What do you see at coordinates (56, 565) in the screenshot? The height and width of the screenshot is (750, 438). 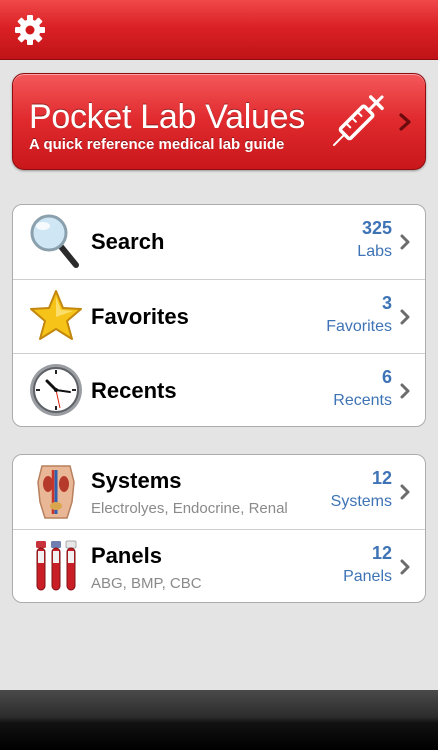 I see `blood-tubes-icon` at bounding box center [56, 565].